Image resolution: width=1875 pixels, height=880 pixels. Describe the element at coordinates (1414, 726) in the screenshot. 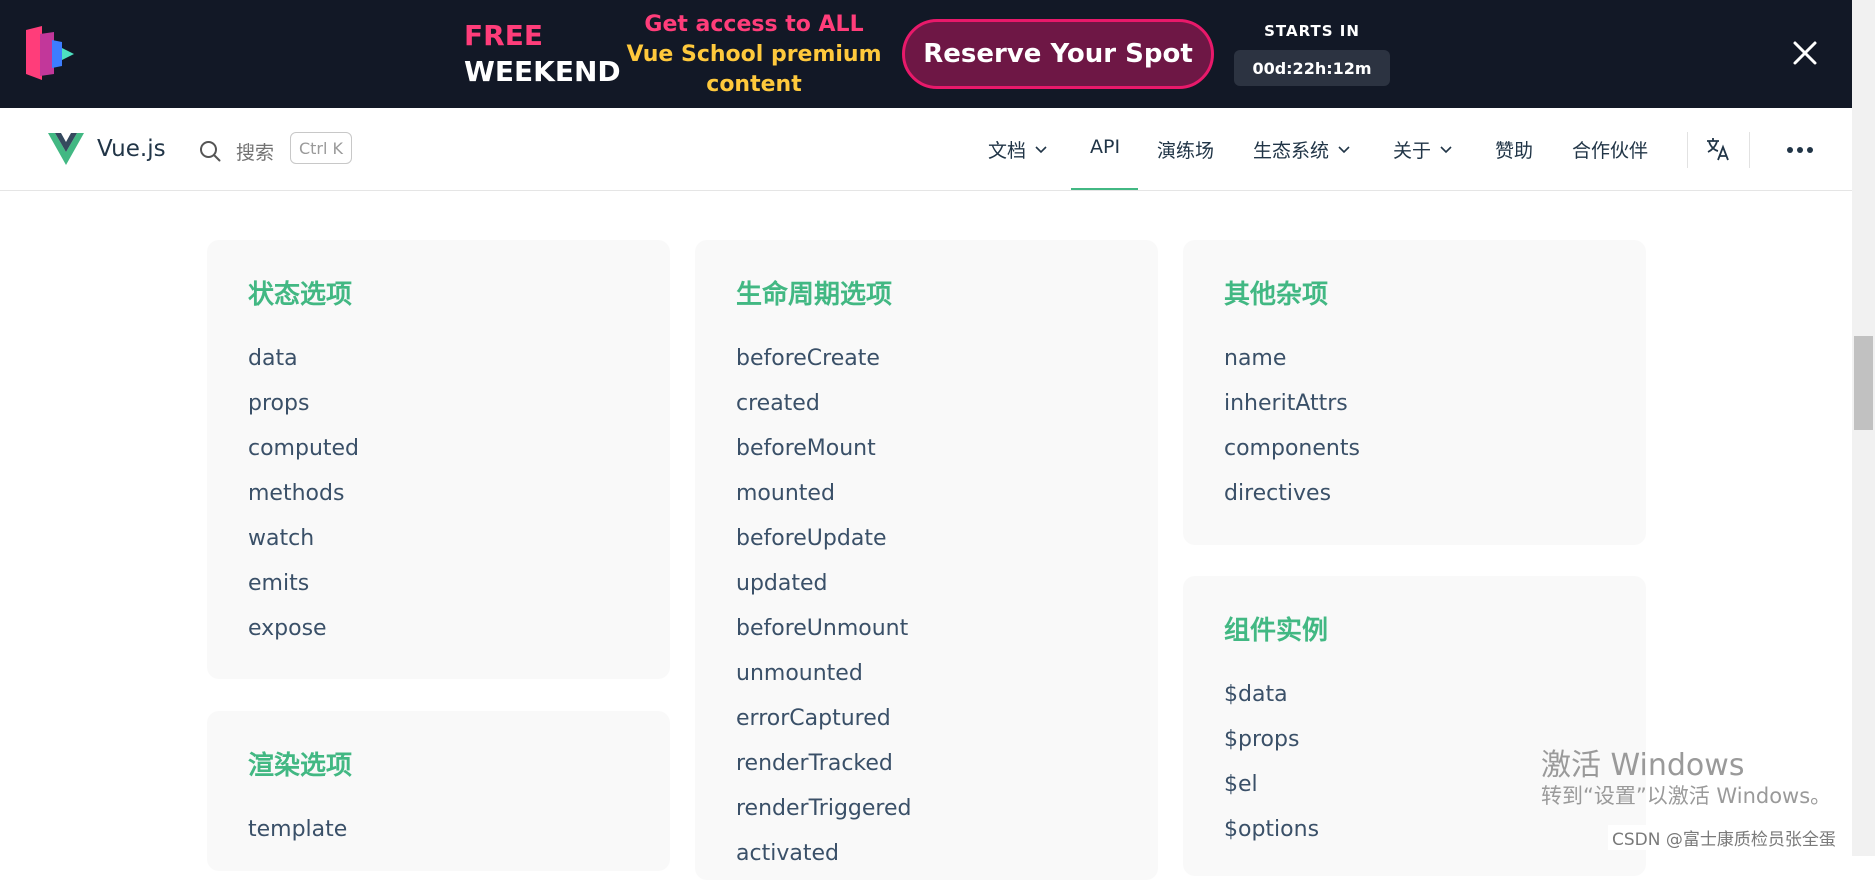

I see `card-component-instance: 组件实例 $data $props $el $options` at that location.